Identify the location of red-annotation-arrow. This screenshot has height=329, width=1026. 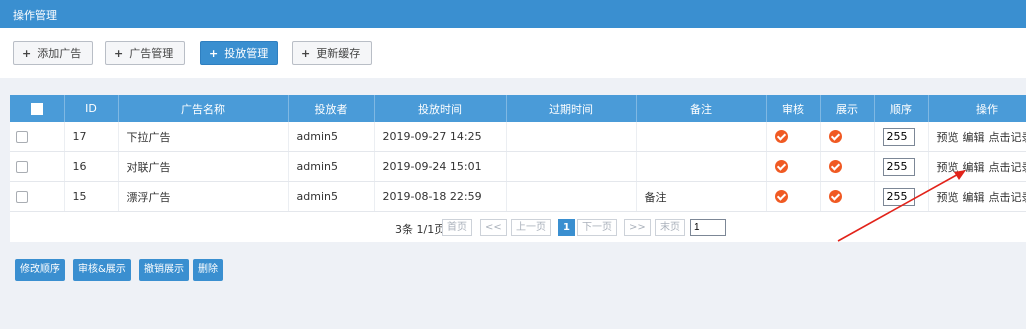
(901, 206).